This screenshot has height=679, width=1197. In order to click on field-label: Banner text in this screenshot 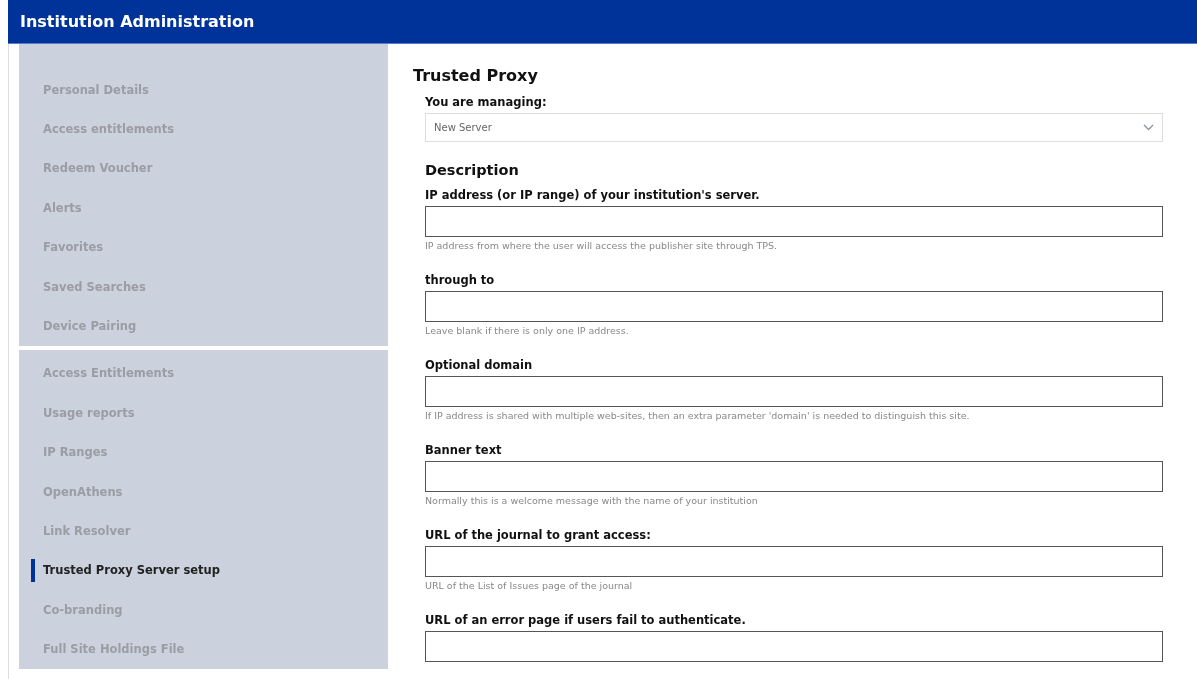, I will do `click(464, 450)`.